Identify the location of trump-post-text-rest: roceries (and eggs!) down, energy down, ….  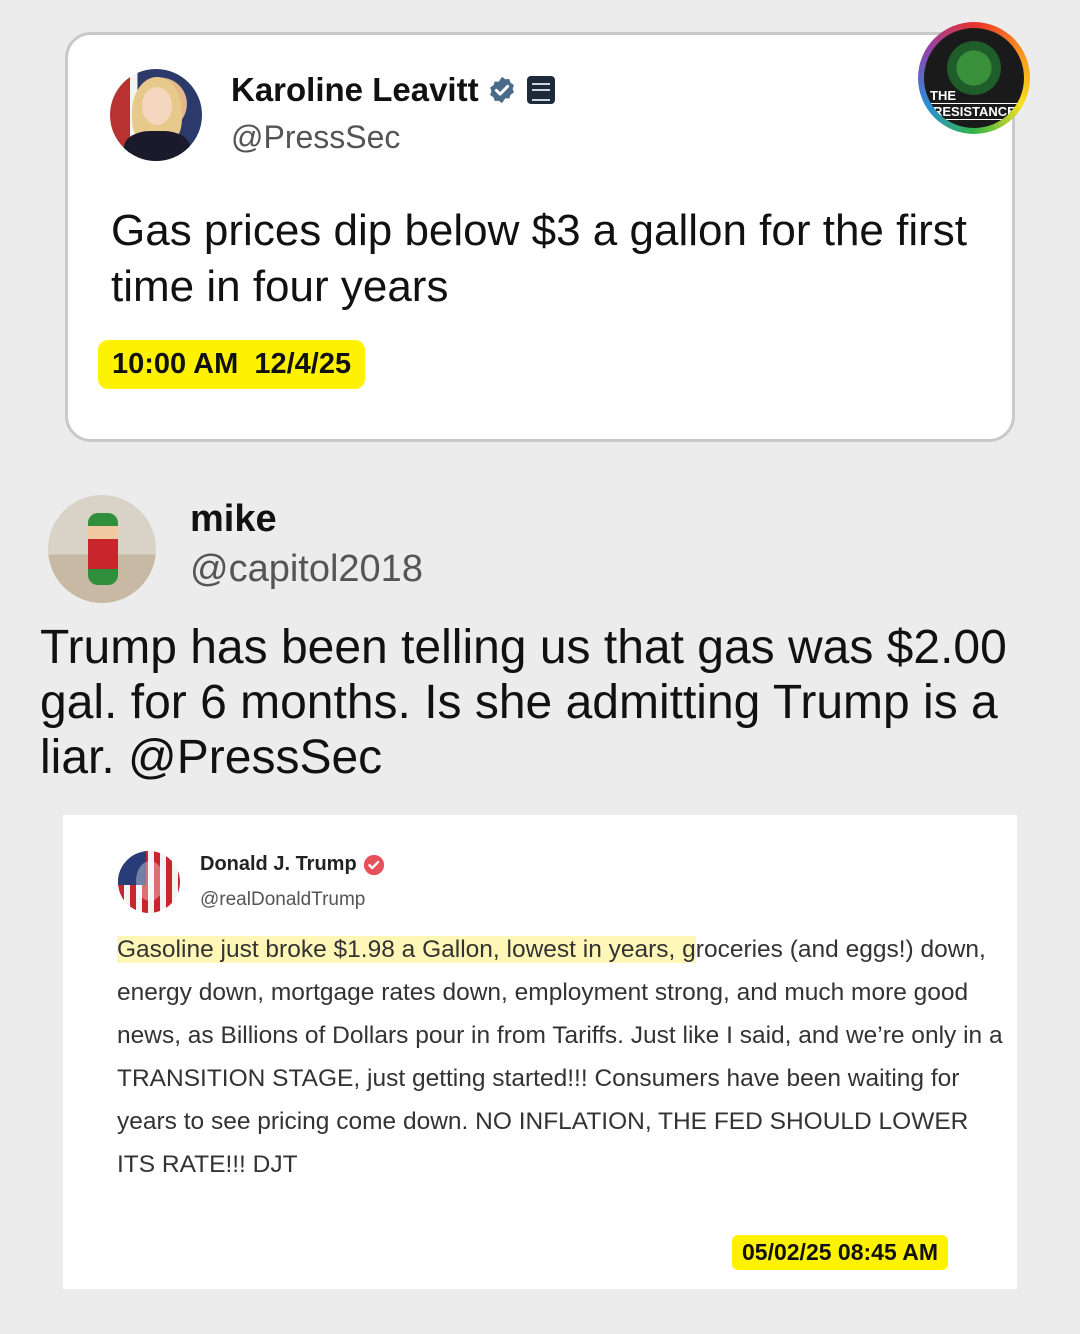
(560, 1057).